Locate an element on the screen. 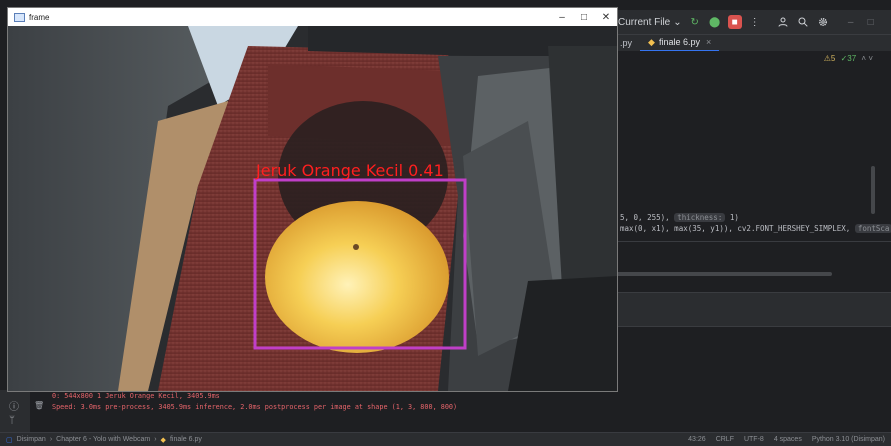  rerun-icon: ↻ is located at coordinates (695, 22).